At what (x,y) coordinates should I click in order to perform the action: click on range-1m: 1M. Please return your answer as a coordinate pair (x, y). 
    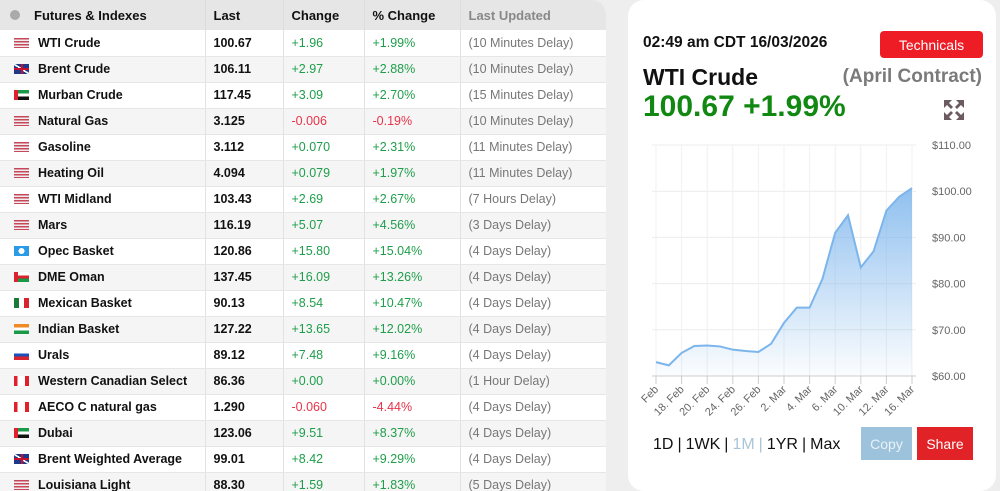
    Looking at the image, I should click on (743, 444).